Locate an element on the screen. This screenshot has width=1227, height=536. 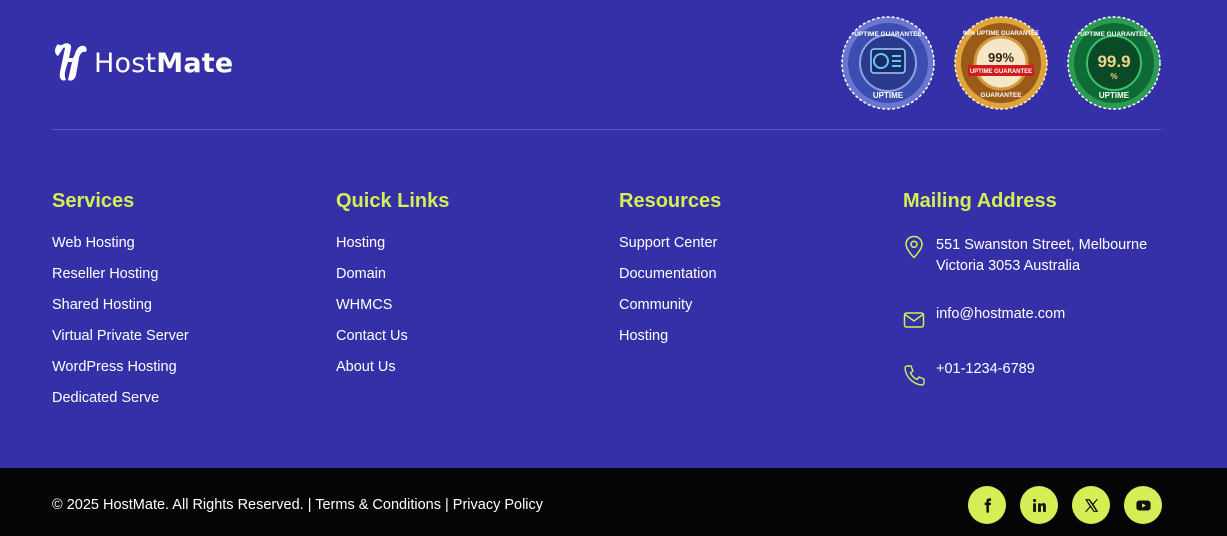
address-line-2: Victoria 3053 Australia is located at coordinates (1008, 266).